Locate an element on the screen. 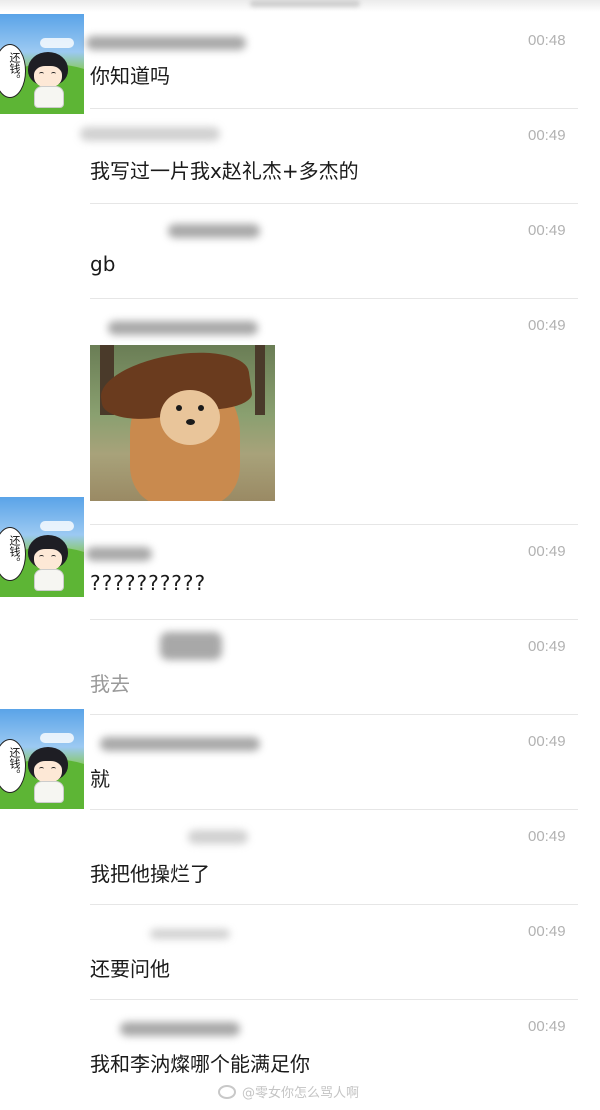 The width and height of the screenshot is (600, 1110). message-text: 我去 is located at coordinates (110, 684).